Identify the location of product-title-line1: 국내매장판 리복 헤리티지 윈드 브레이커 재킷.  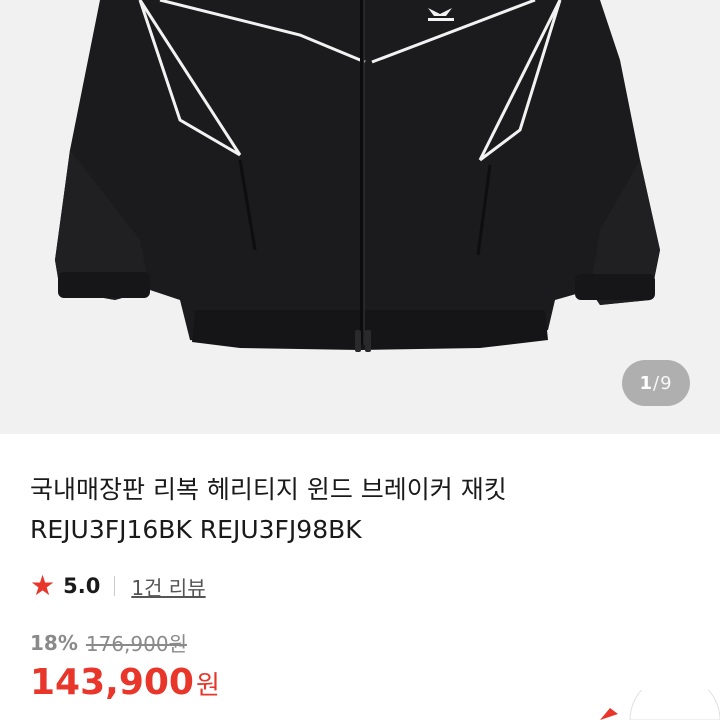
(268, 489).